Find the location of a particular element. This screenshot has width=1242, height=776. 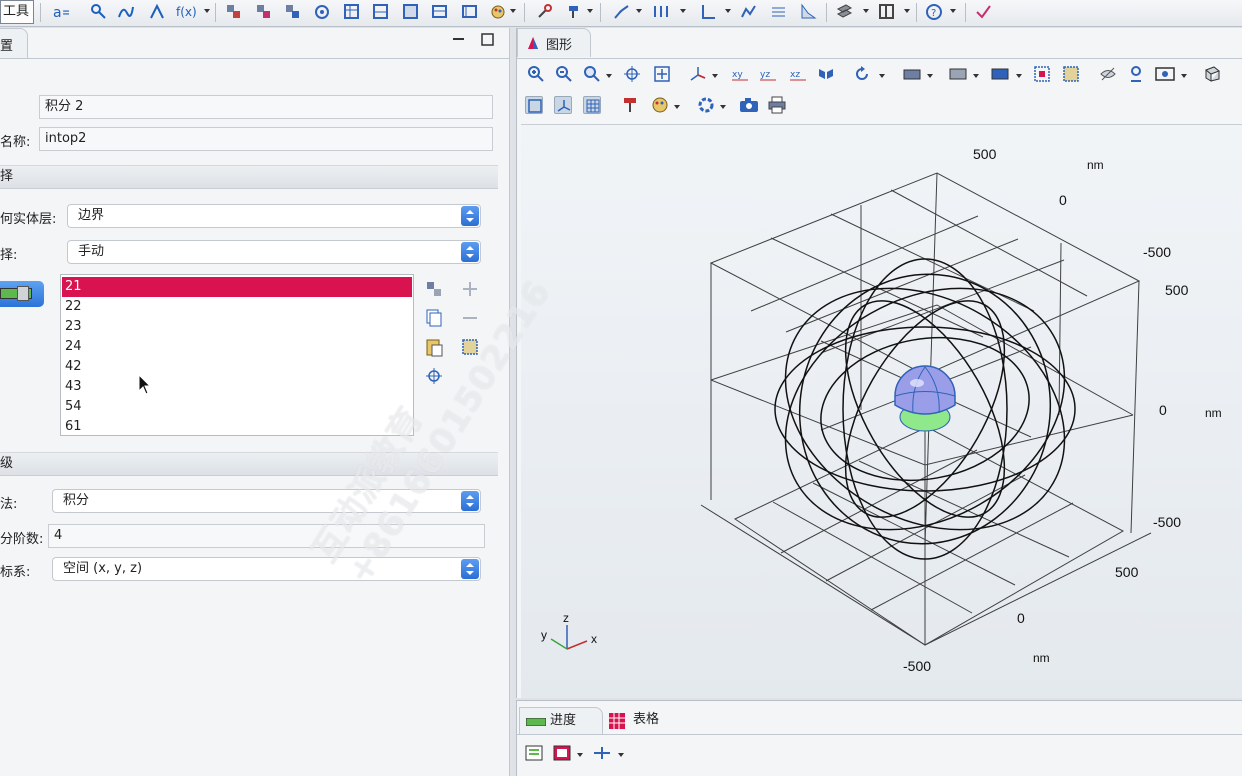

arrow-check-icon is located at coordinates (983, 11).